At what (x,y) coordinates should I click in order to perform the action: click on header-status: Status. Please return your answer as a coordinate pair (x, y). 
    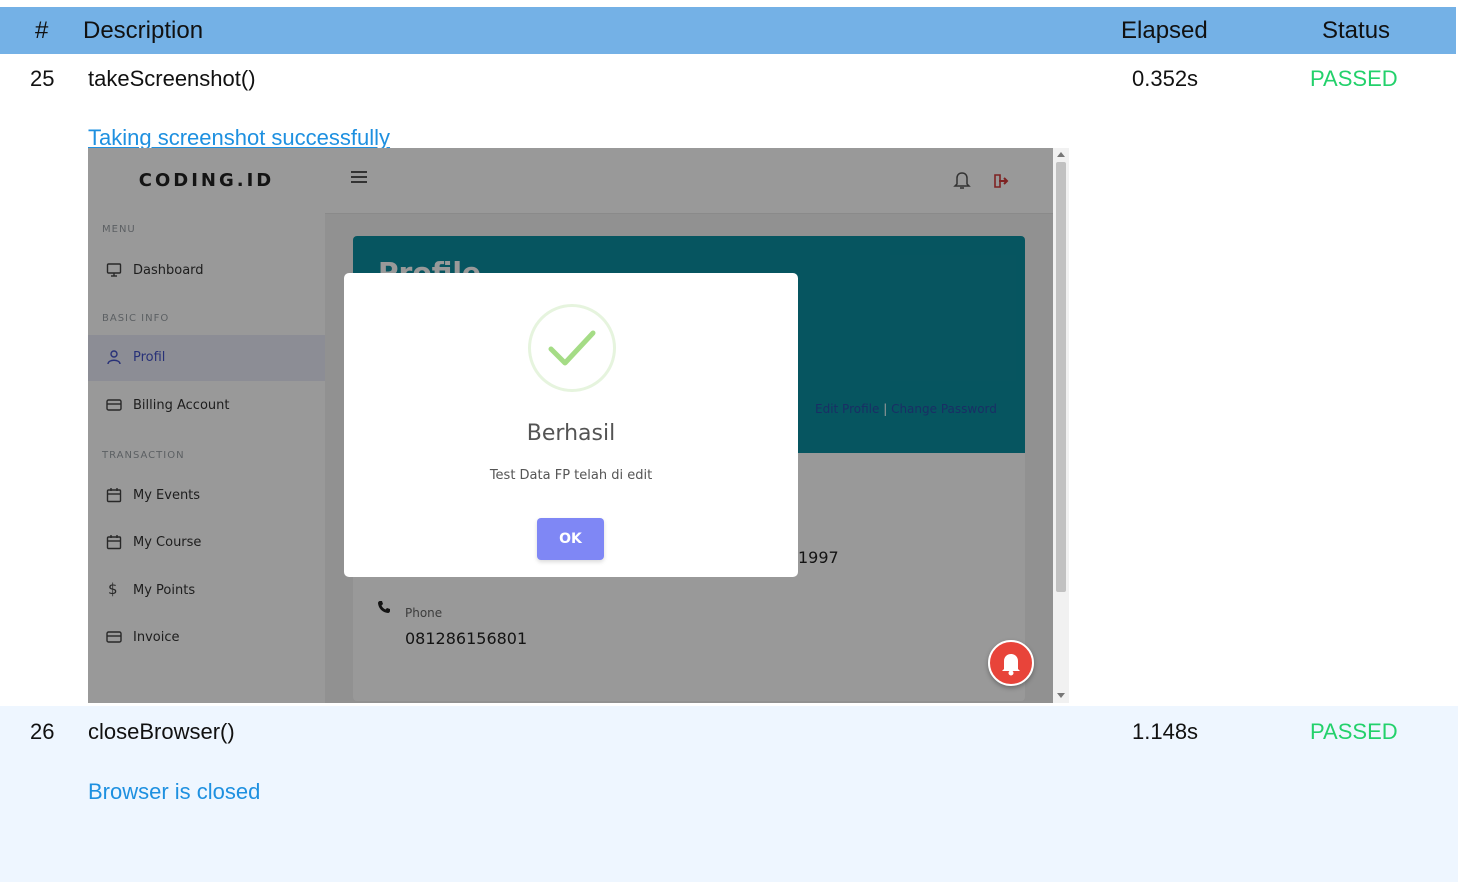
    Looking at the image, I should click on (1356, 30).